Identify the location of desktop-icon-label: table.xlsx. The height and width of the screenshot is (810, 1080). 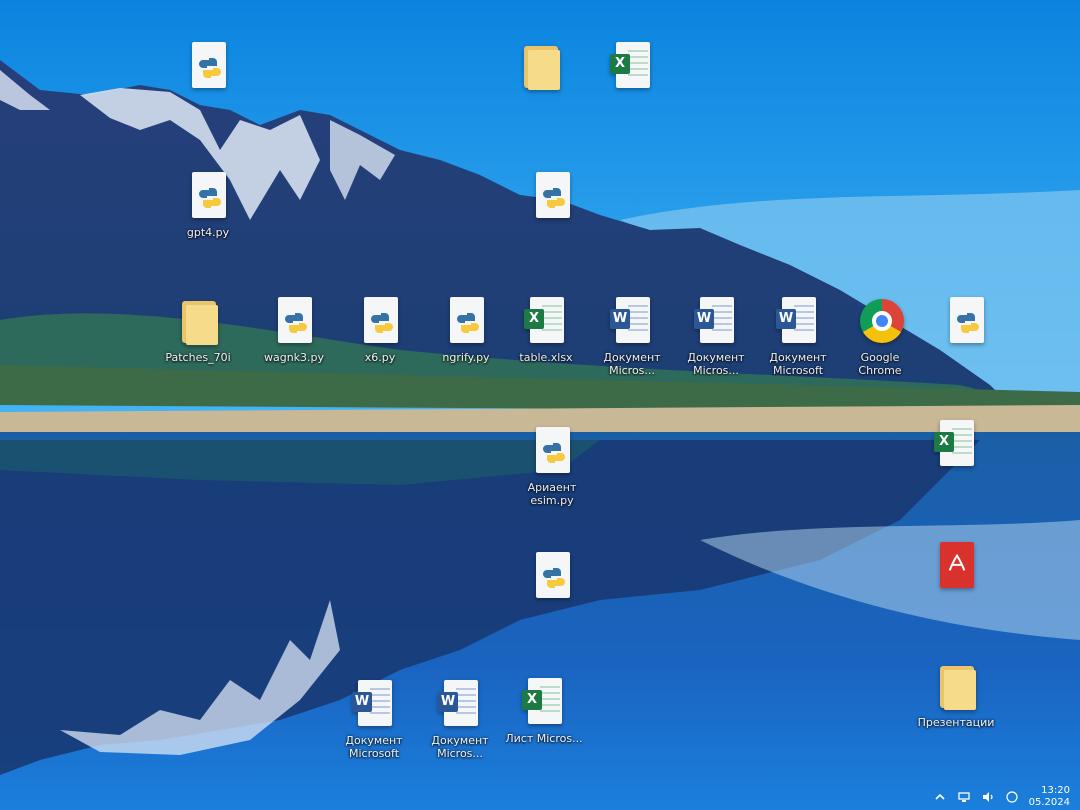
(546, 357).